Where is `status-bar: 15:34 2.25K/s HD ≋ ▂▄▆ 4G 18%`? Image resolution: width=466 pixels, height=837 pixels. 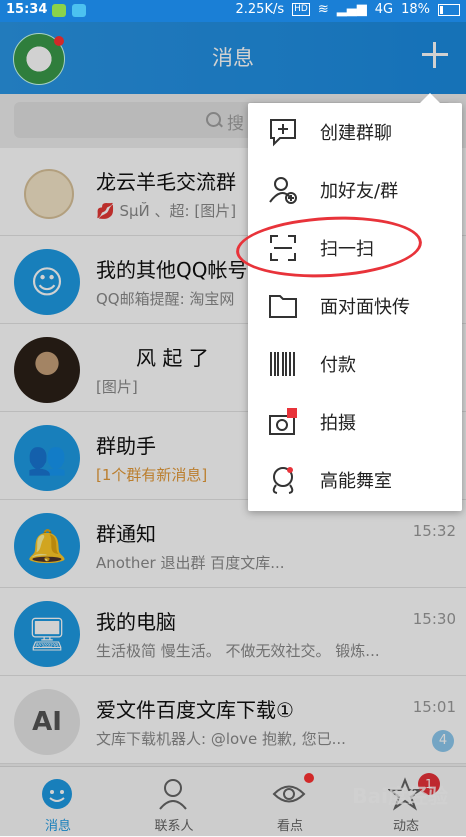 status-bar: 15:34 2.25K/s HD ≋ ▂▄▆ 4G 18% is located at coordinates (233, 11).